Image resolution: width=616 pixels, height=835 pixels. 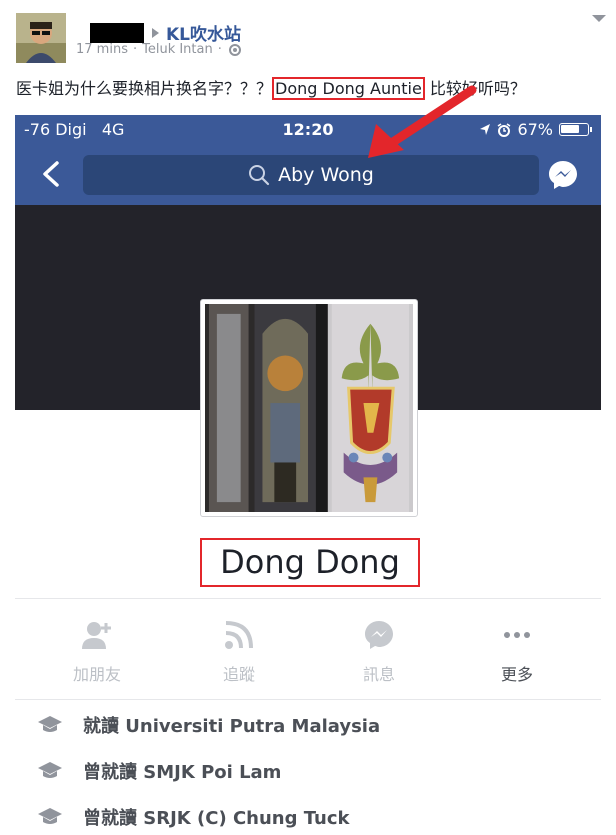 I want to click on education-text: 就讀 Universiti Putra Malaysia, so click(x=231, y=725).